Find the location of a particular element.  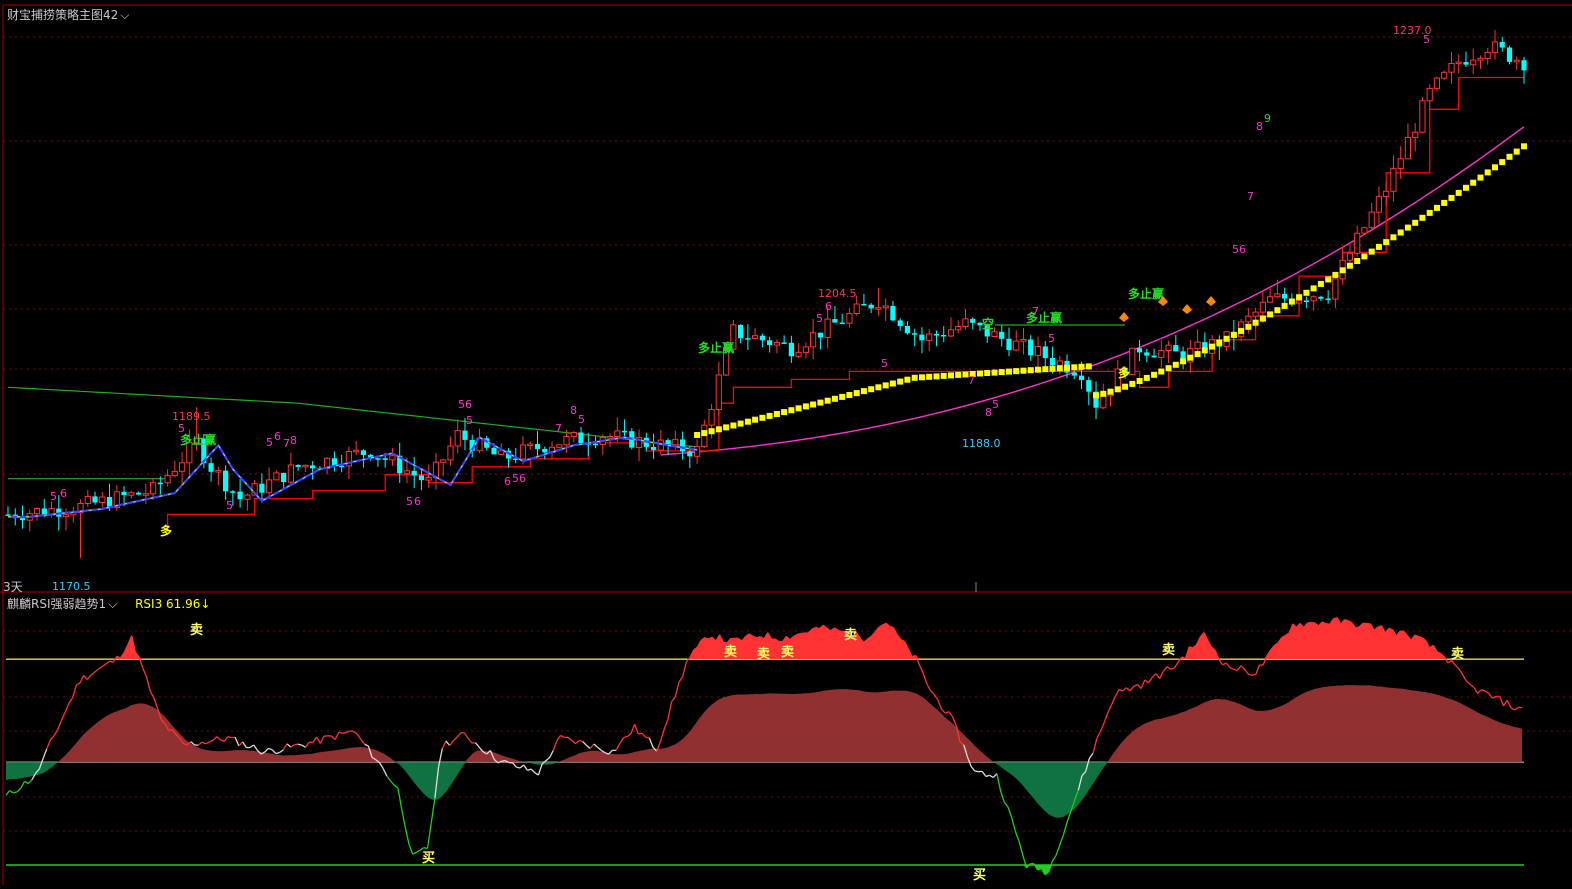

sub-indicator-title: 麒麟RSI强弱趋势1⌵ RSI3 61.96↓ is located at coordinates (108, 603).